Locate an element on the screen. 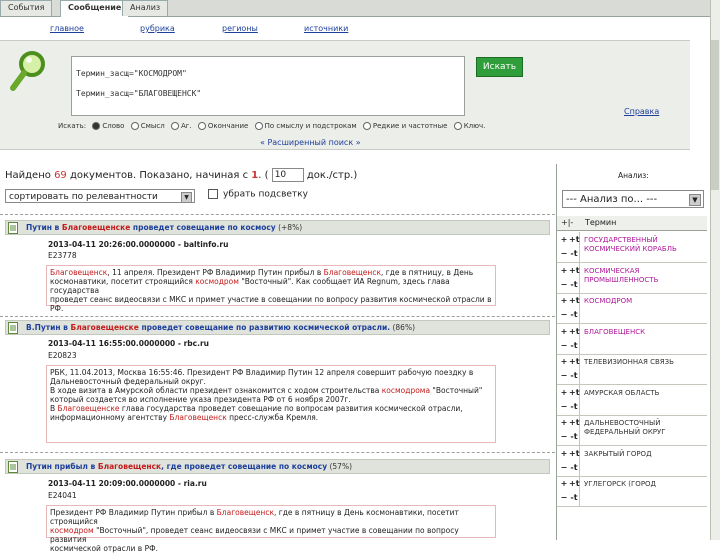 The image size is (720, 553). subnav-regions: регионы is located at coordinates (240, 28).